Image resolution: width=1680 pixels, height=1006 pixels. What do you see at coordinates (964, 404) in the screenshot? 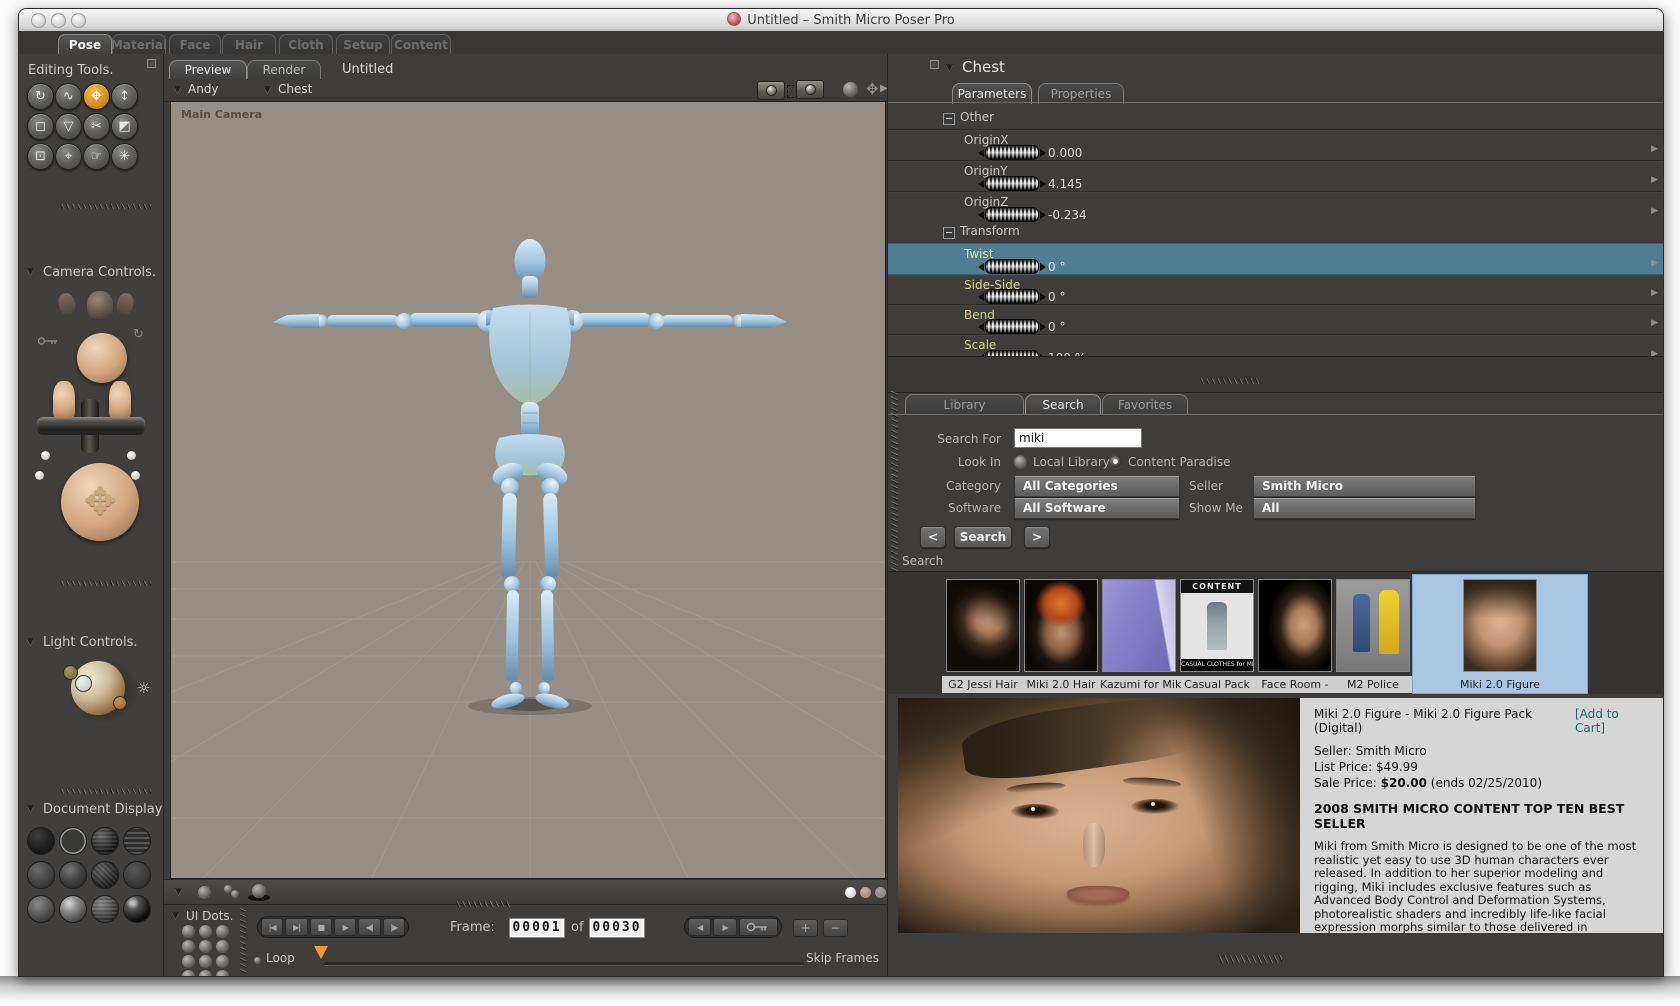
I see `tab-library: Library` at bounding box center [964, 404].